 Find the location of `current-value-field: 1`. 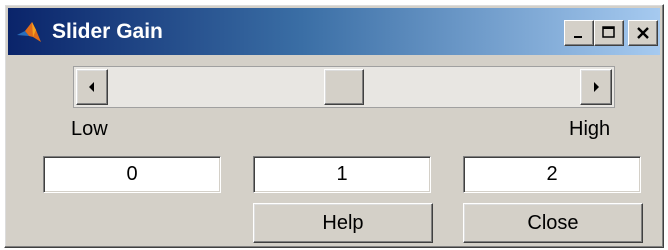

current-value-field: 1 is located at coordinates (342, 174).